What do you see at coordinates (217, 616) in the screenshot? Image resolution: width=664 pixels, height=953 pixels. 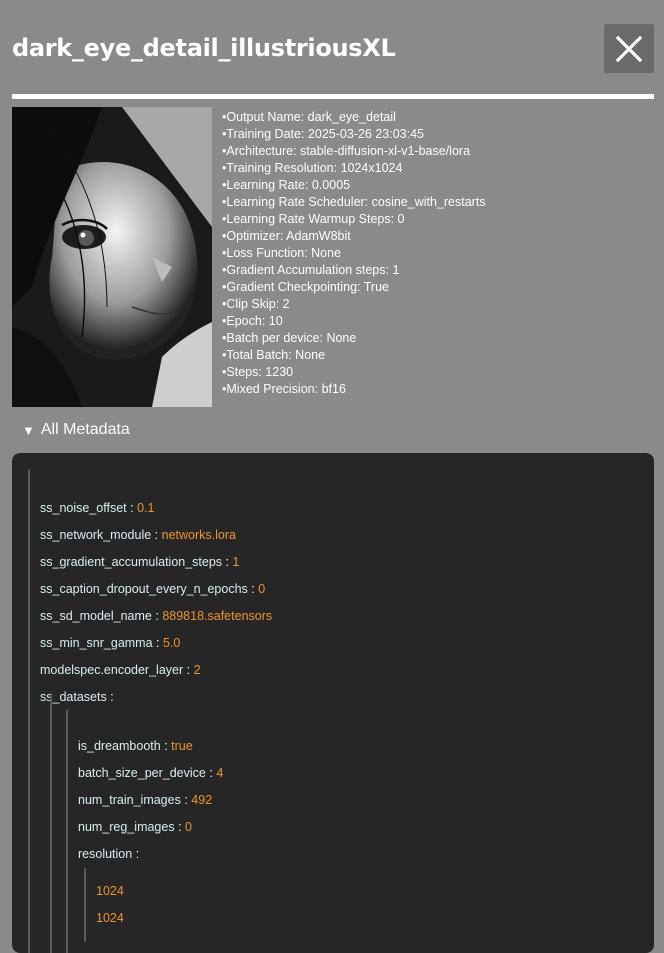 I see `metadata-value: 889818.safetensors` at bounding box center [217, 616].